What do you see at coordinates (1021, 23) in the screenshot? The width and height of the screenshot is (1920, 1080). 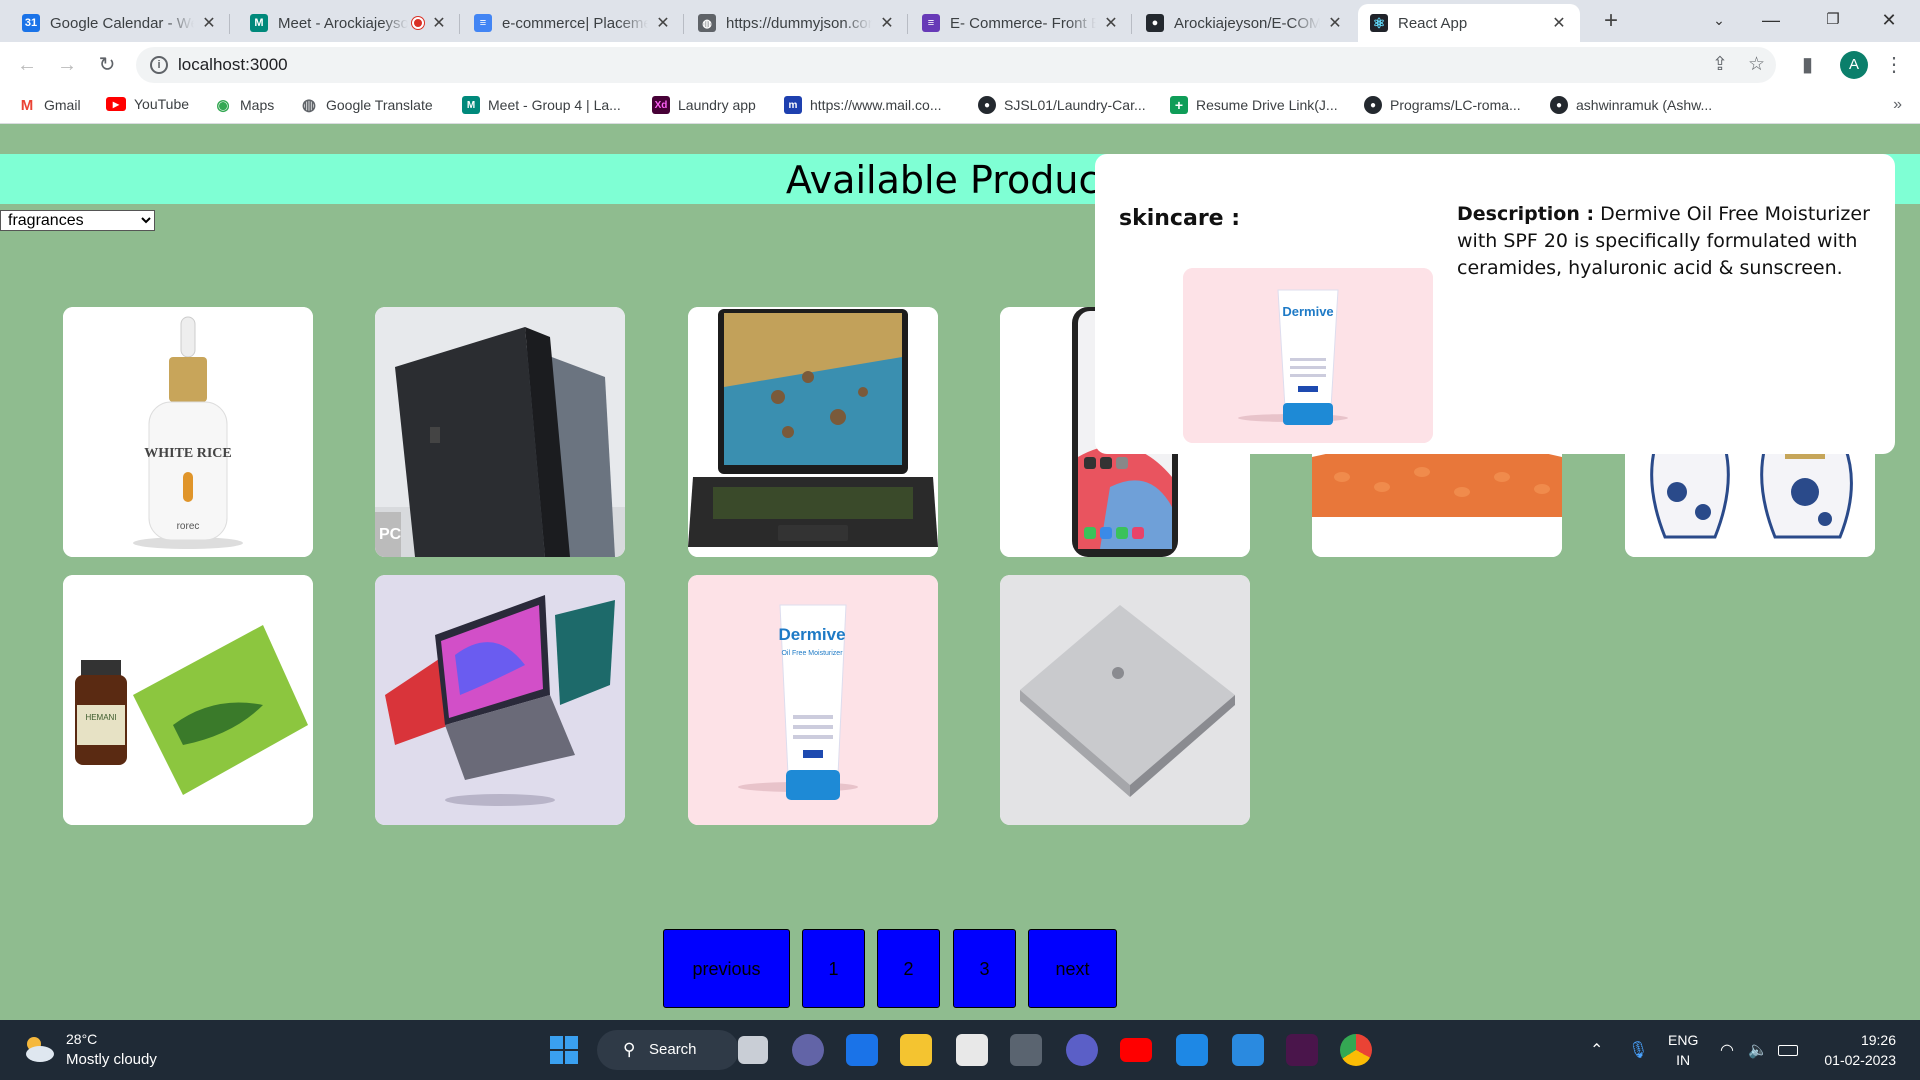 I see `tab-e-commerce-form: ≡ E- Commerce- Front End ✕` at bounding box center [1021, 23].